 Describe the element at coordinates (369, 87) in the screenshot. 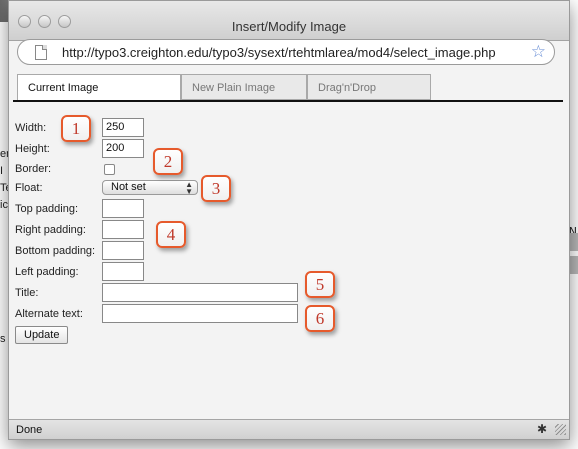

I see `tab-drag-n-drop: Drag'n'Drop` at that location.